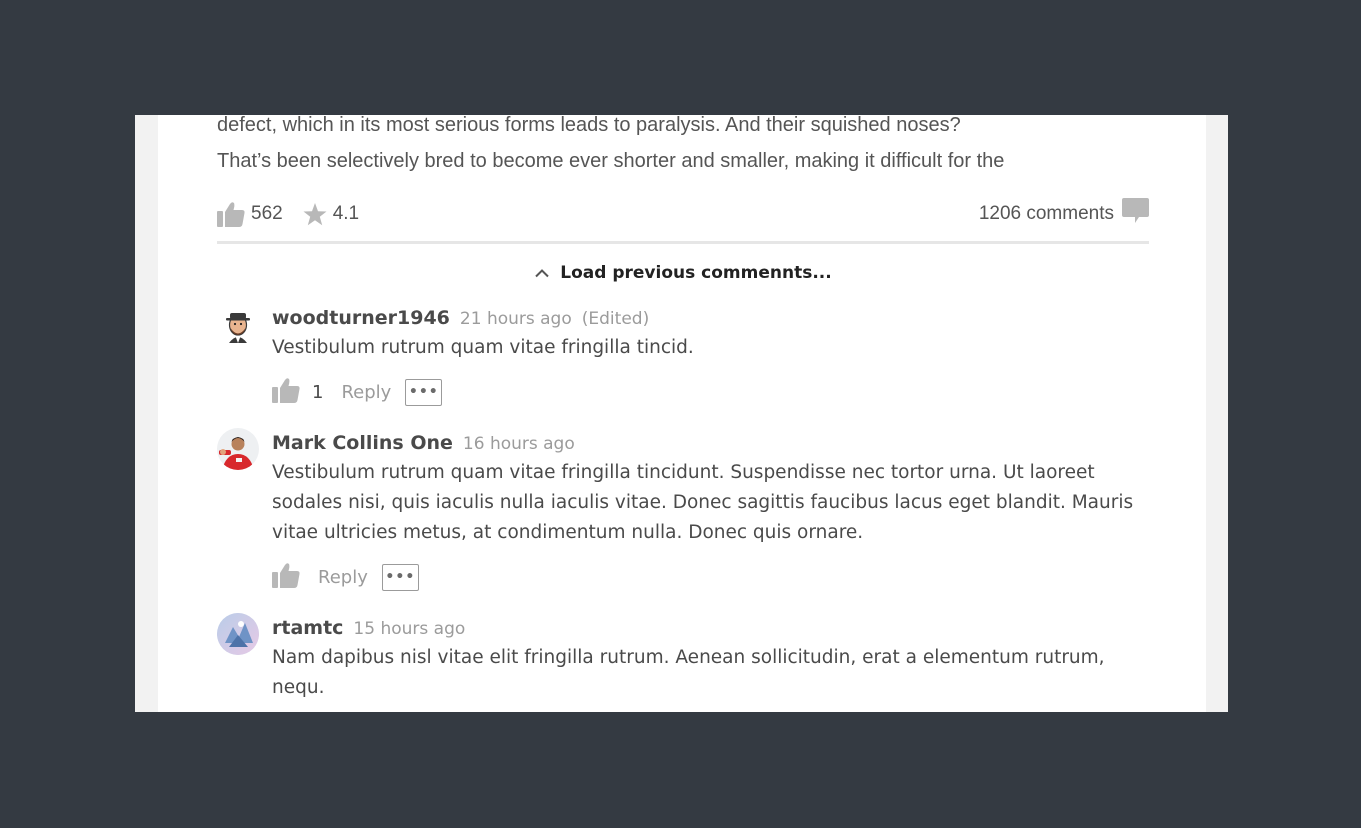  Describe the element at coordinates (307, 628) in the screenshot. I see `comment-author: rtamtc` at that location.